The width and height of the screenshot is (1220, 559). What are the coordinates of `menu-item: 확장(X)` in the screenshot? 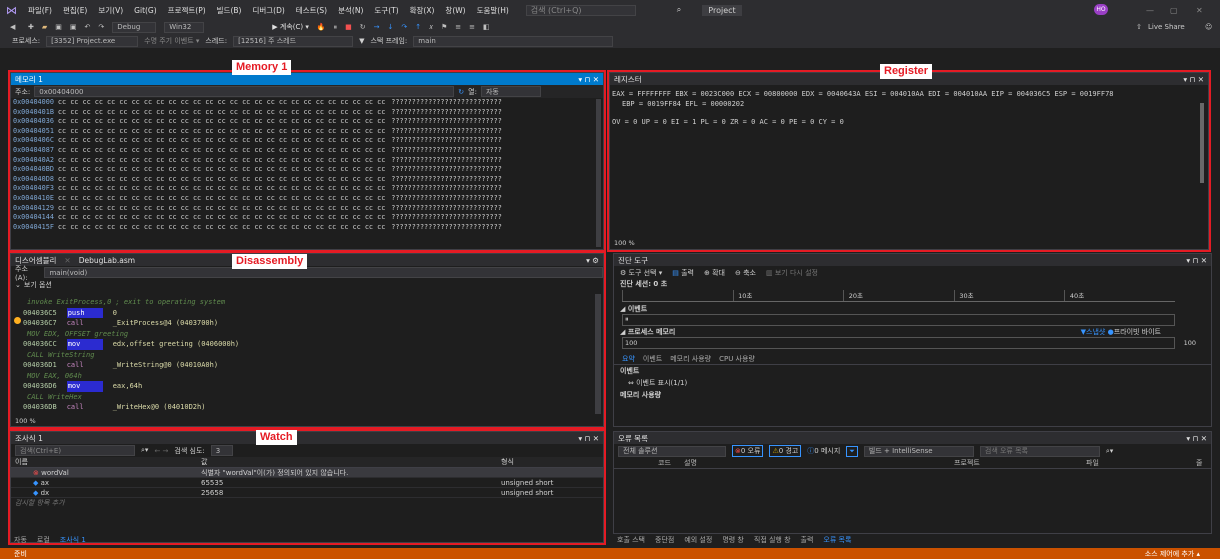 It's located at (422, 10).